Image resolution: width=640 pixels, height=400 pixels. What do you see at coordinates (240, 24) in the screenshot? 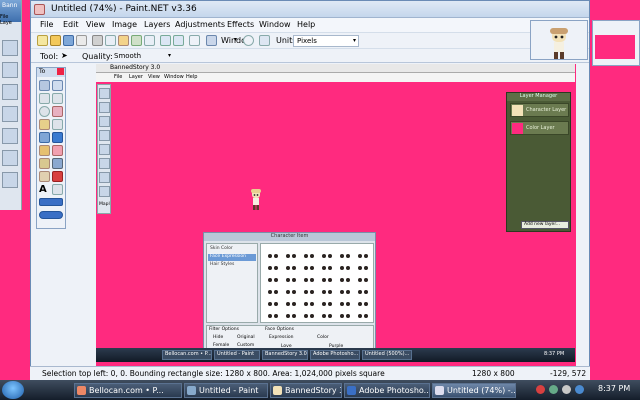
I see `menu-effects: Effects` at bounding box center [240, 24].